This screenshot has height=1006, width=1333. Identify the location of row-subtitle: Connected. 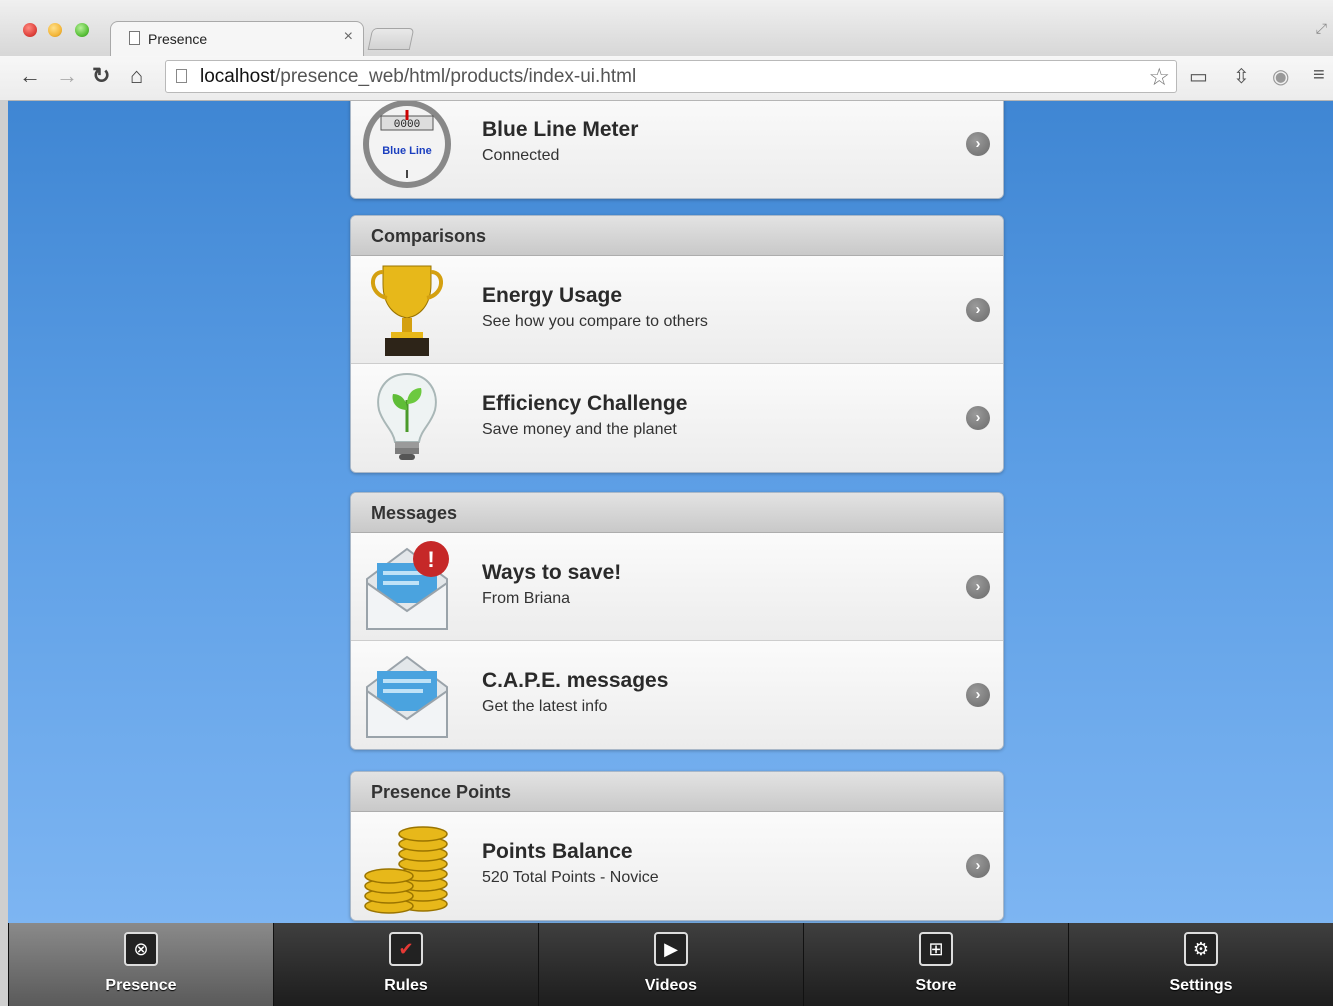
(521, 155).